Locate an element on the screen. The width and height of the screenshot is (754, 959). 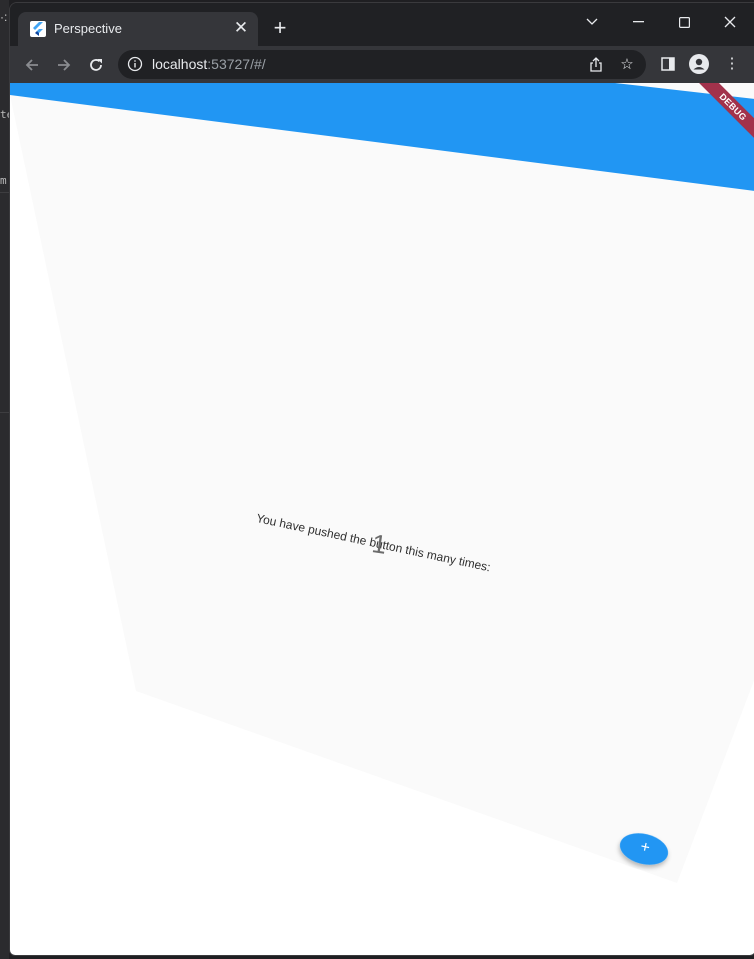
tab-title: Perspective is located at coordinates (88, 28).